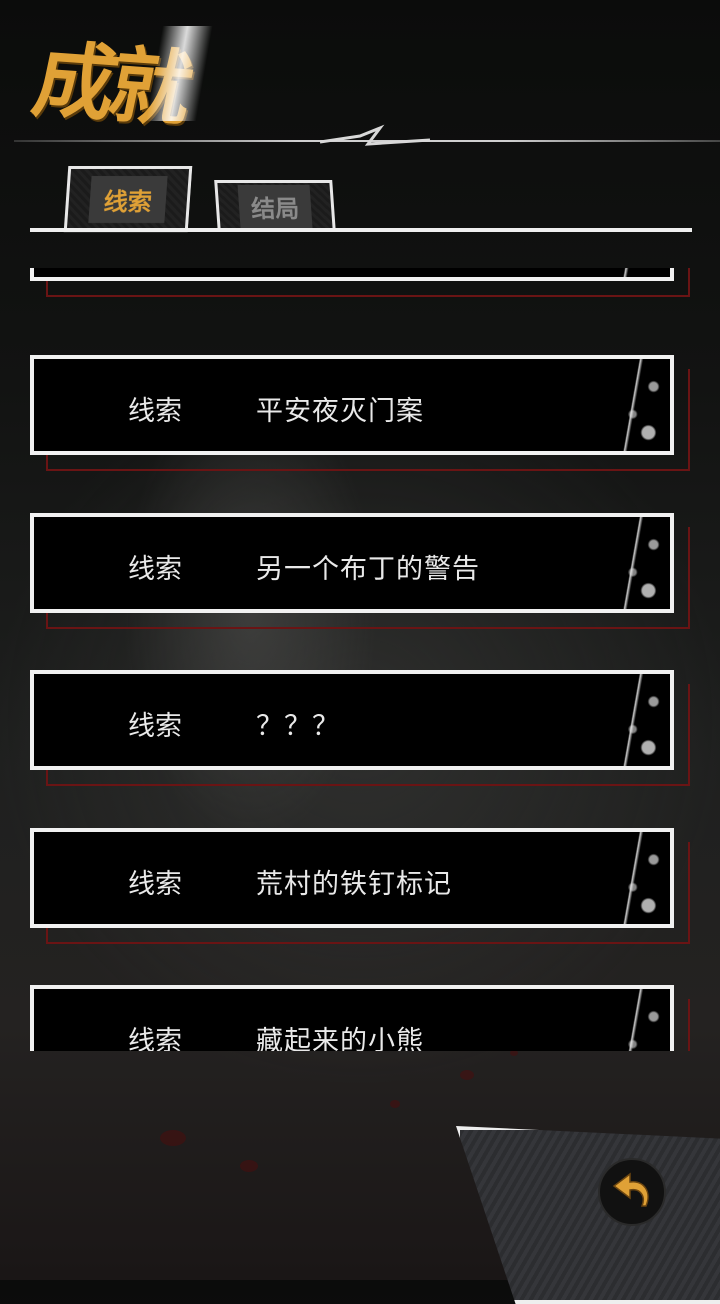  I want to click on item-name: 荒村的铁钉标记, so click(354, 884).